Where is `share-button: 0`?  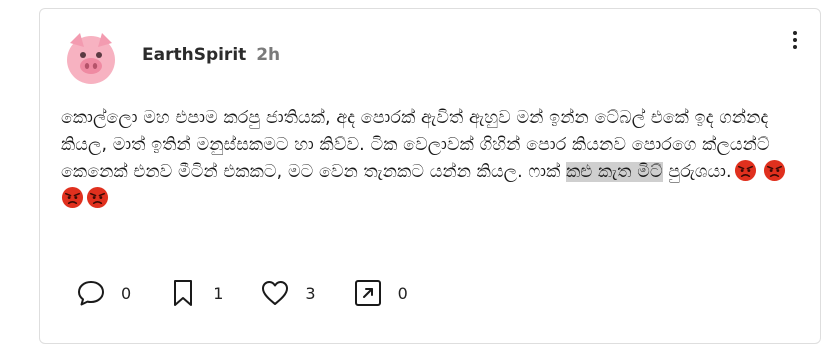
share-button: 0 is located at coordinates (380, 293).